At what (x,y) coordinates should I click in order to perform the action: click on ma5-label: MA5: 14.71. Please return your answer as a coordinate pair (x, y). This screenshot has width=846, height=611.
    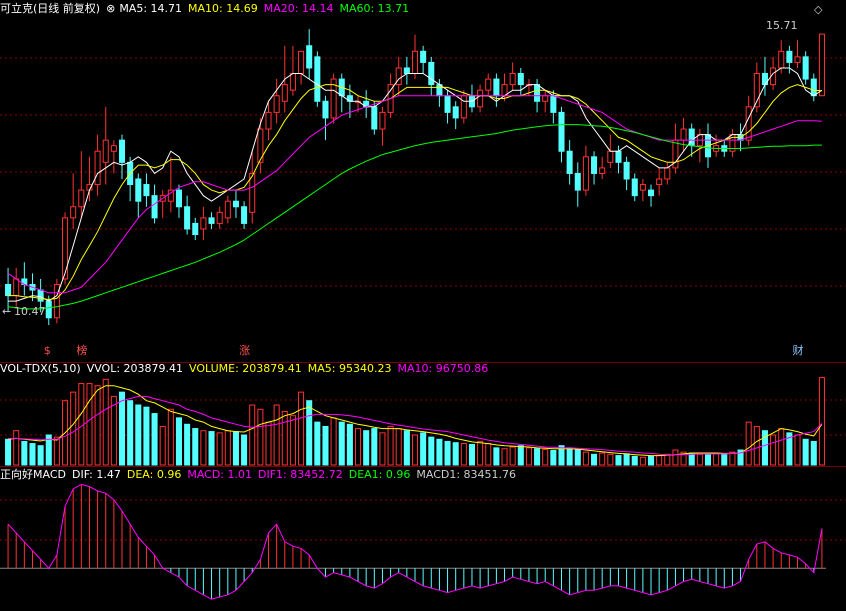
    Looking at the image, I should click on (151, 8).